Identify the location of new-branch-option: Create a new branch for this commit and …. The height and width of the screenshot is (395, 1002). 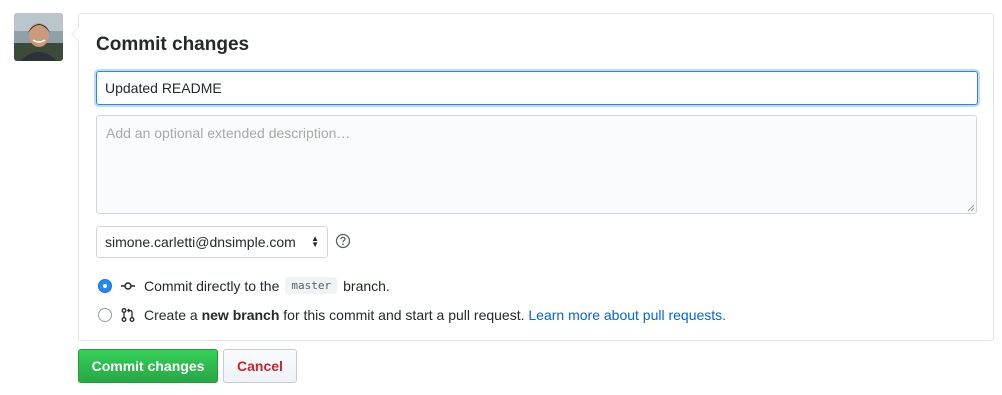
(412, 315).